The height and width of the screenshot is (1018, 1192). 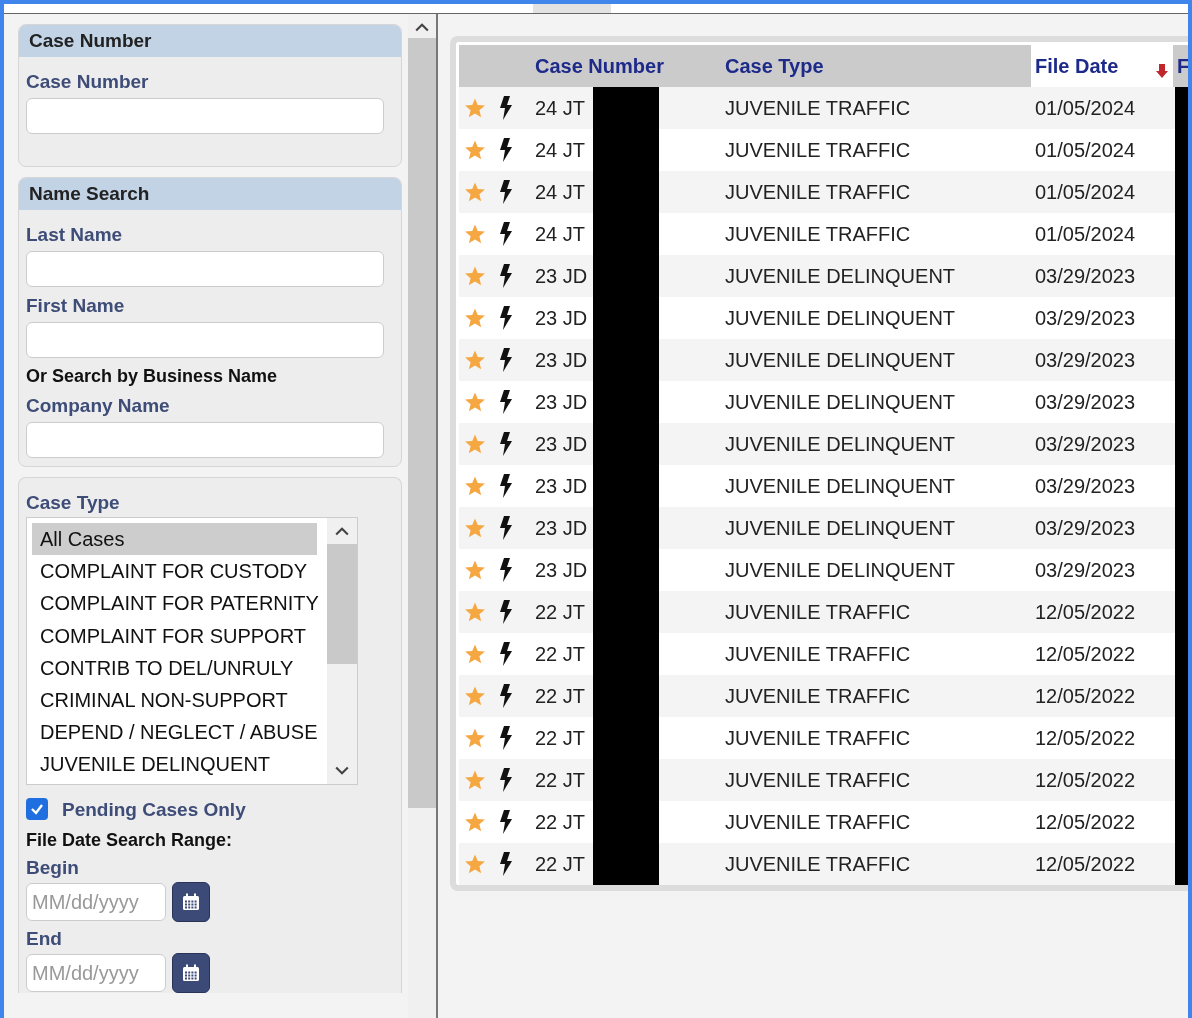 What do you see at coordinates (88, 82) in the screenshot?
I see `field-label: Case Number` at bounding box center [88, 82].